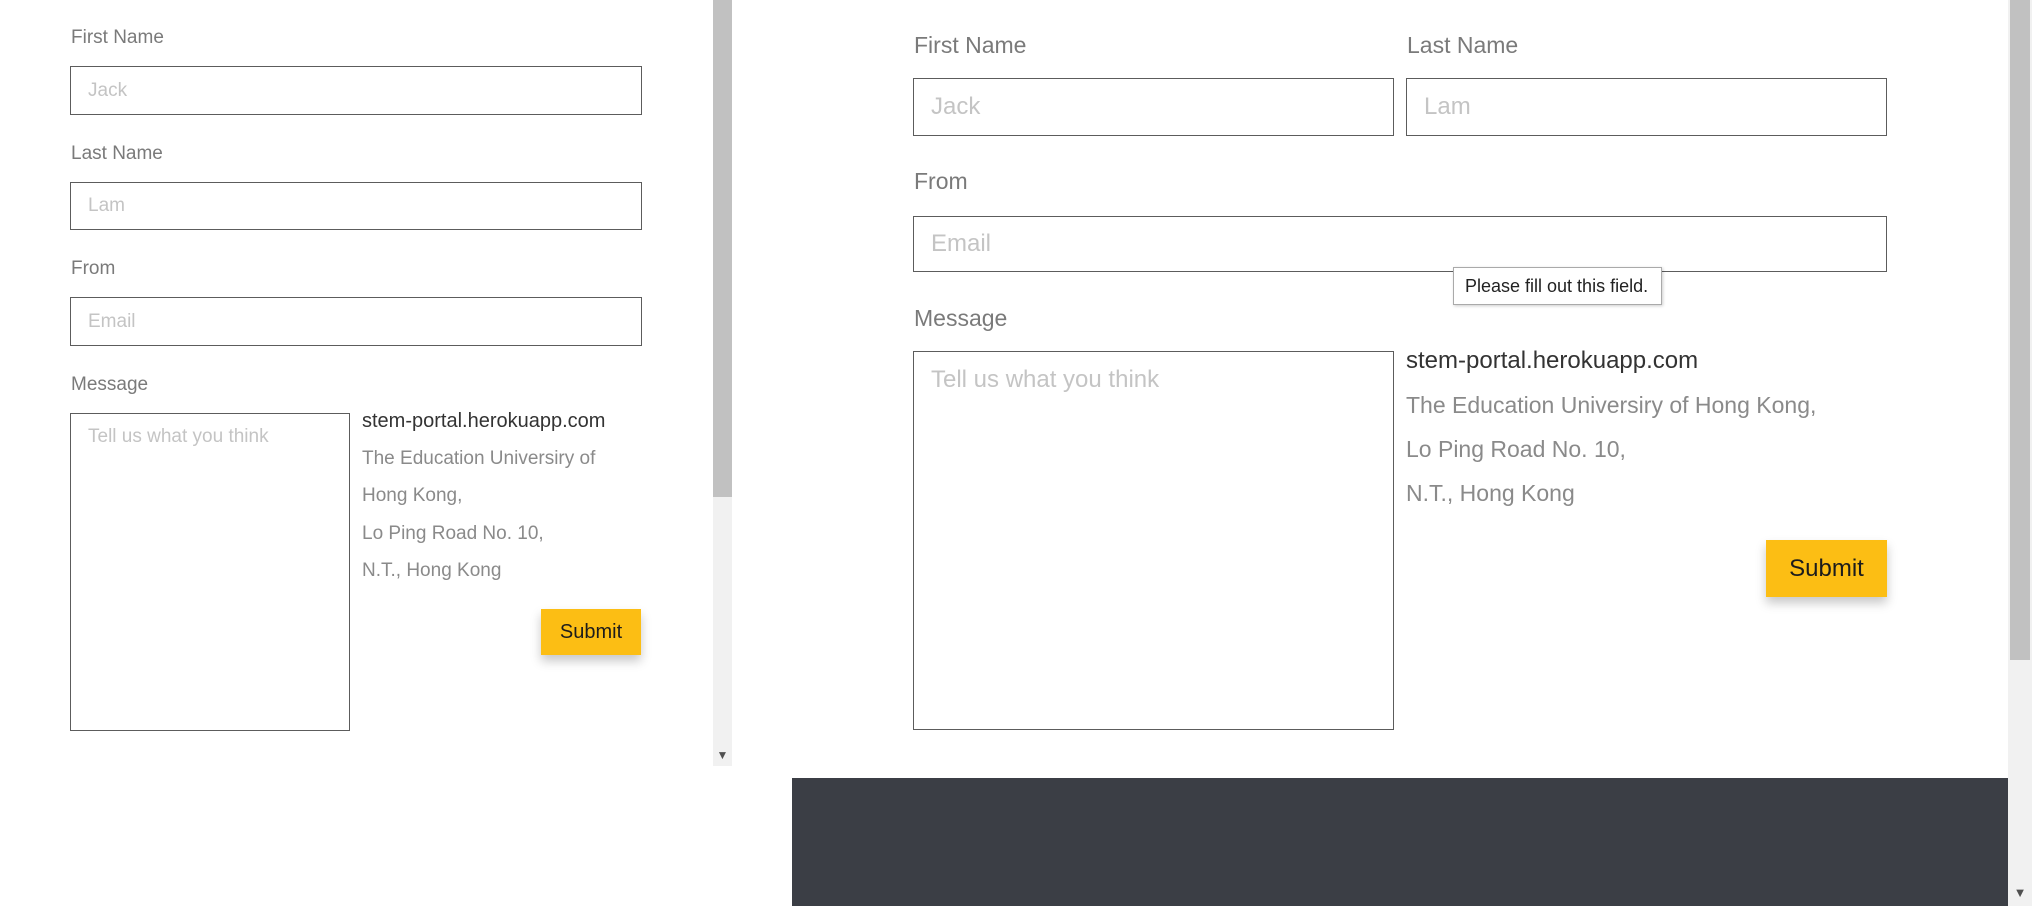 The height and width of the screenshot is (906, 2032). What do you see at coordinates (1611, 405) in the screenshot?
I see `address-line: The Education Universiry of Hong Kong,` at bounding box center [1611, 405].